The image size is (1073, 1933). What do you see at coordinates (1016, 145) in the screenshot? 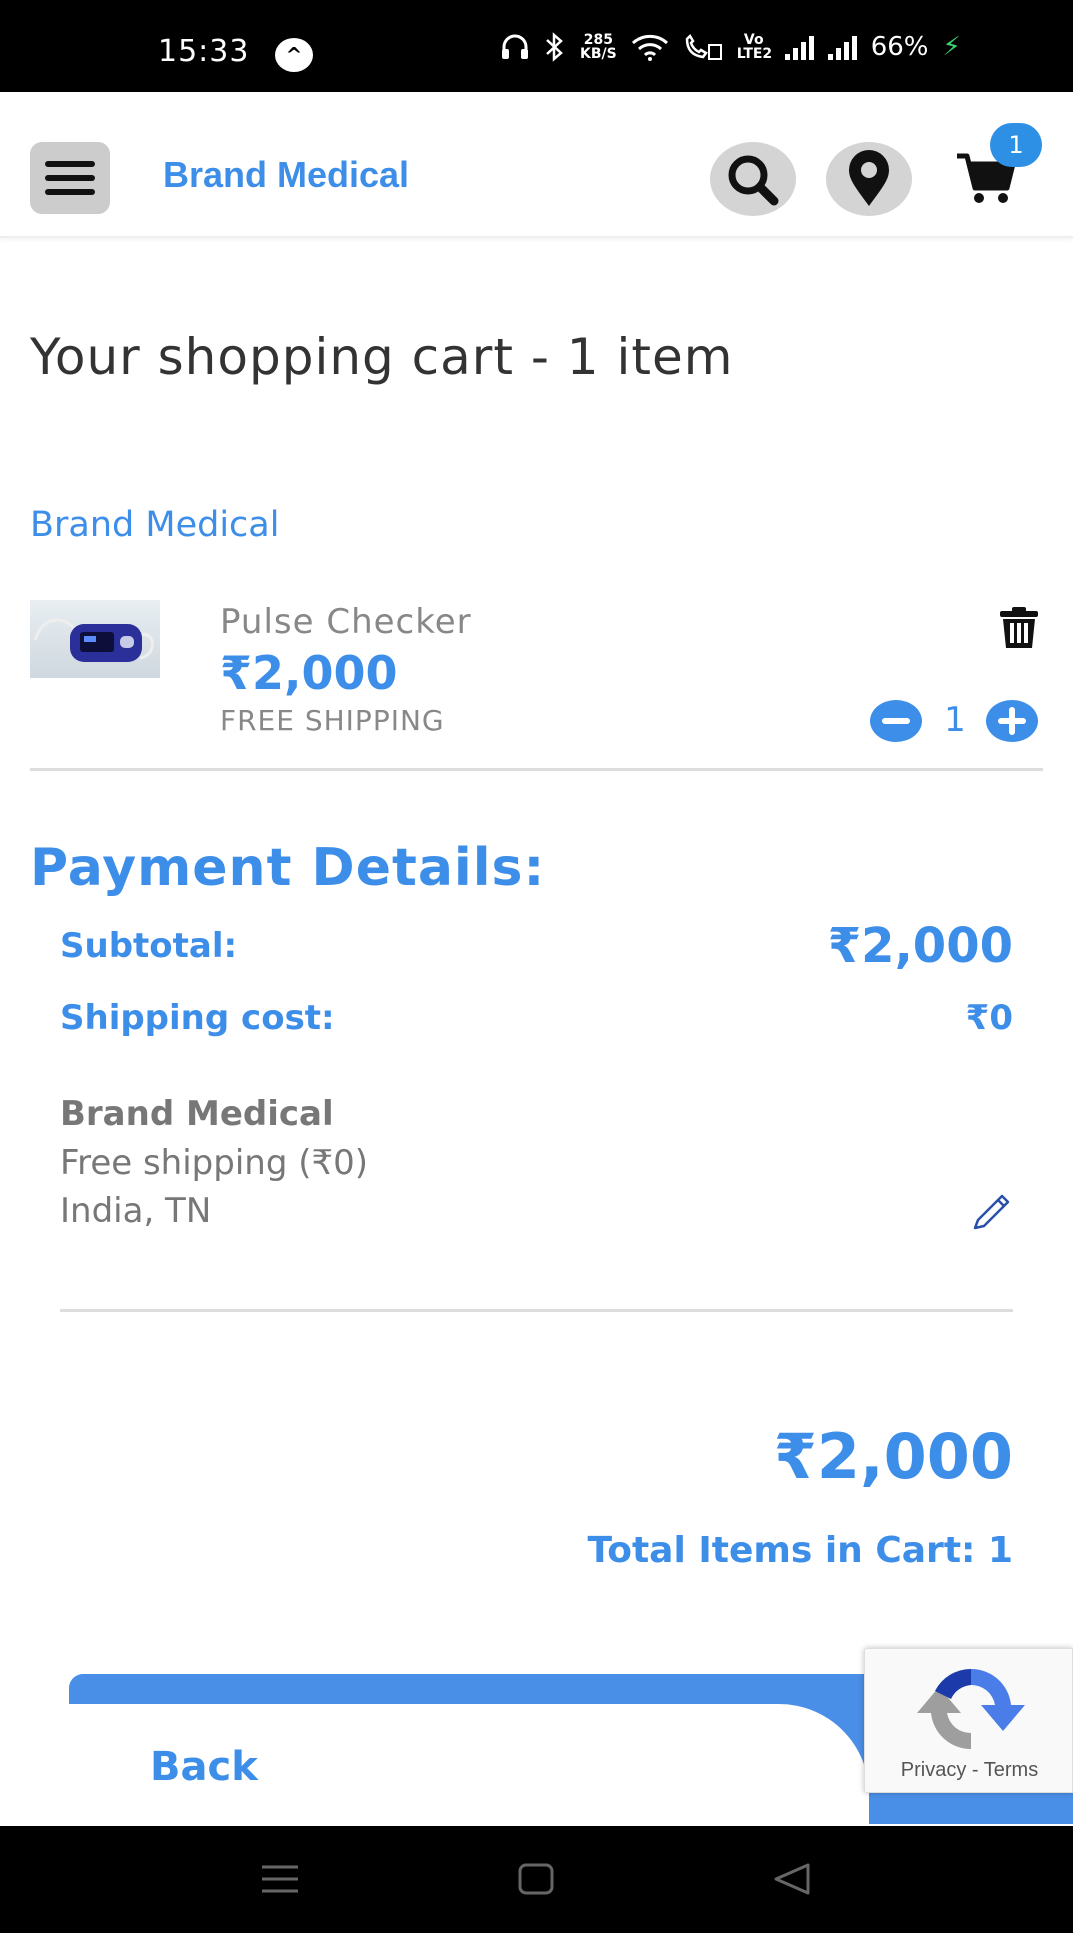
I see `cart-count-badge: 1` at bounding box center [1016, 145].